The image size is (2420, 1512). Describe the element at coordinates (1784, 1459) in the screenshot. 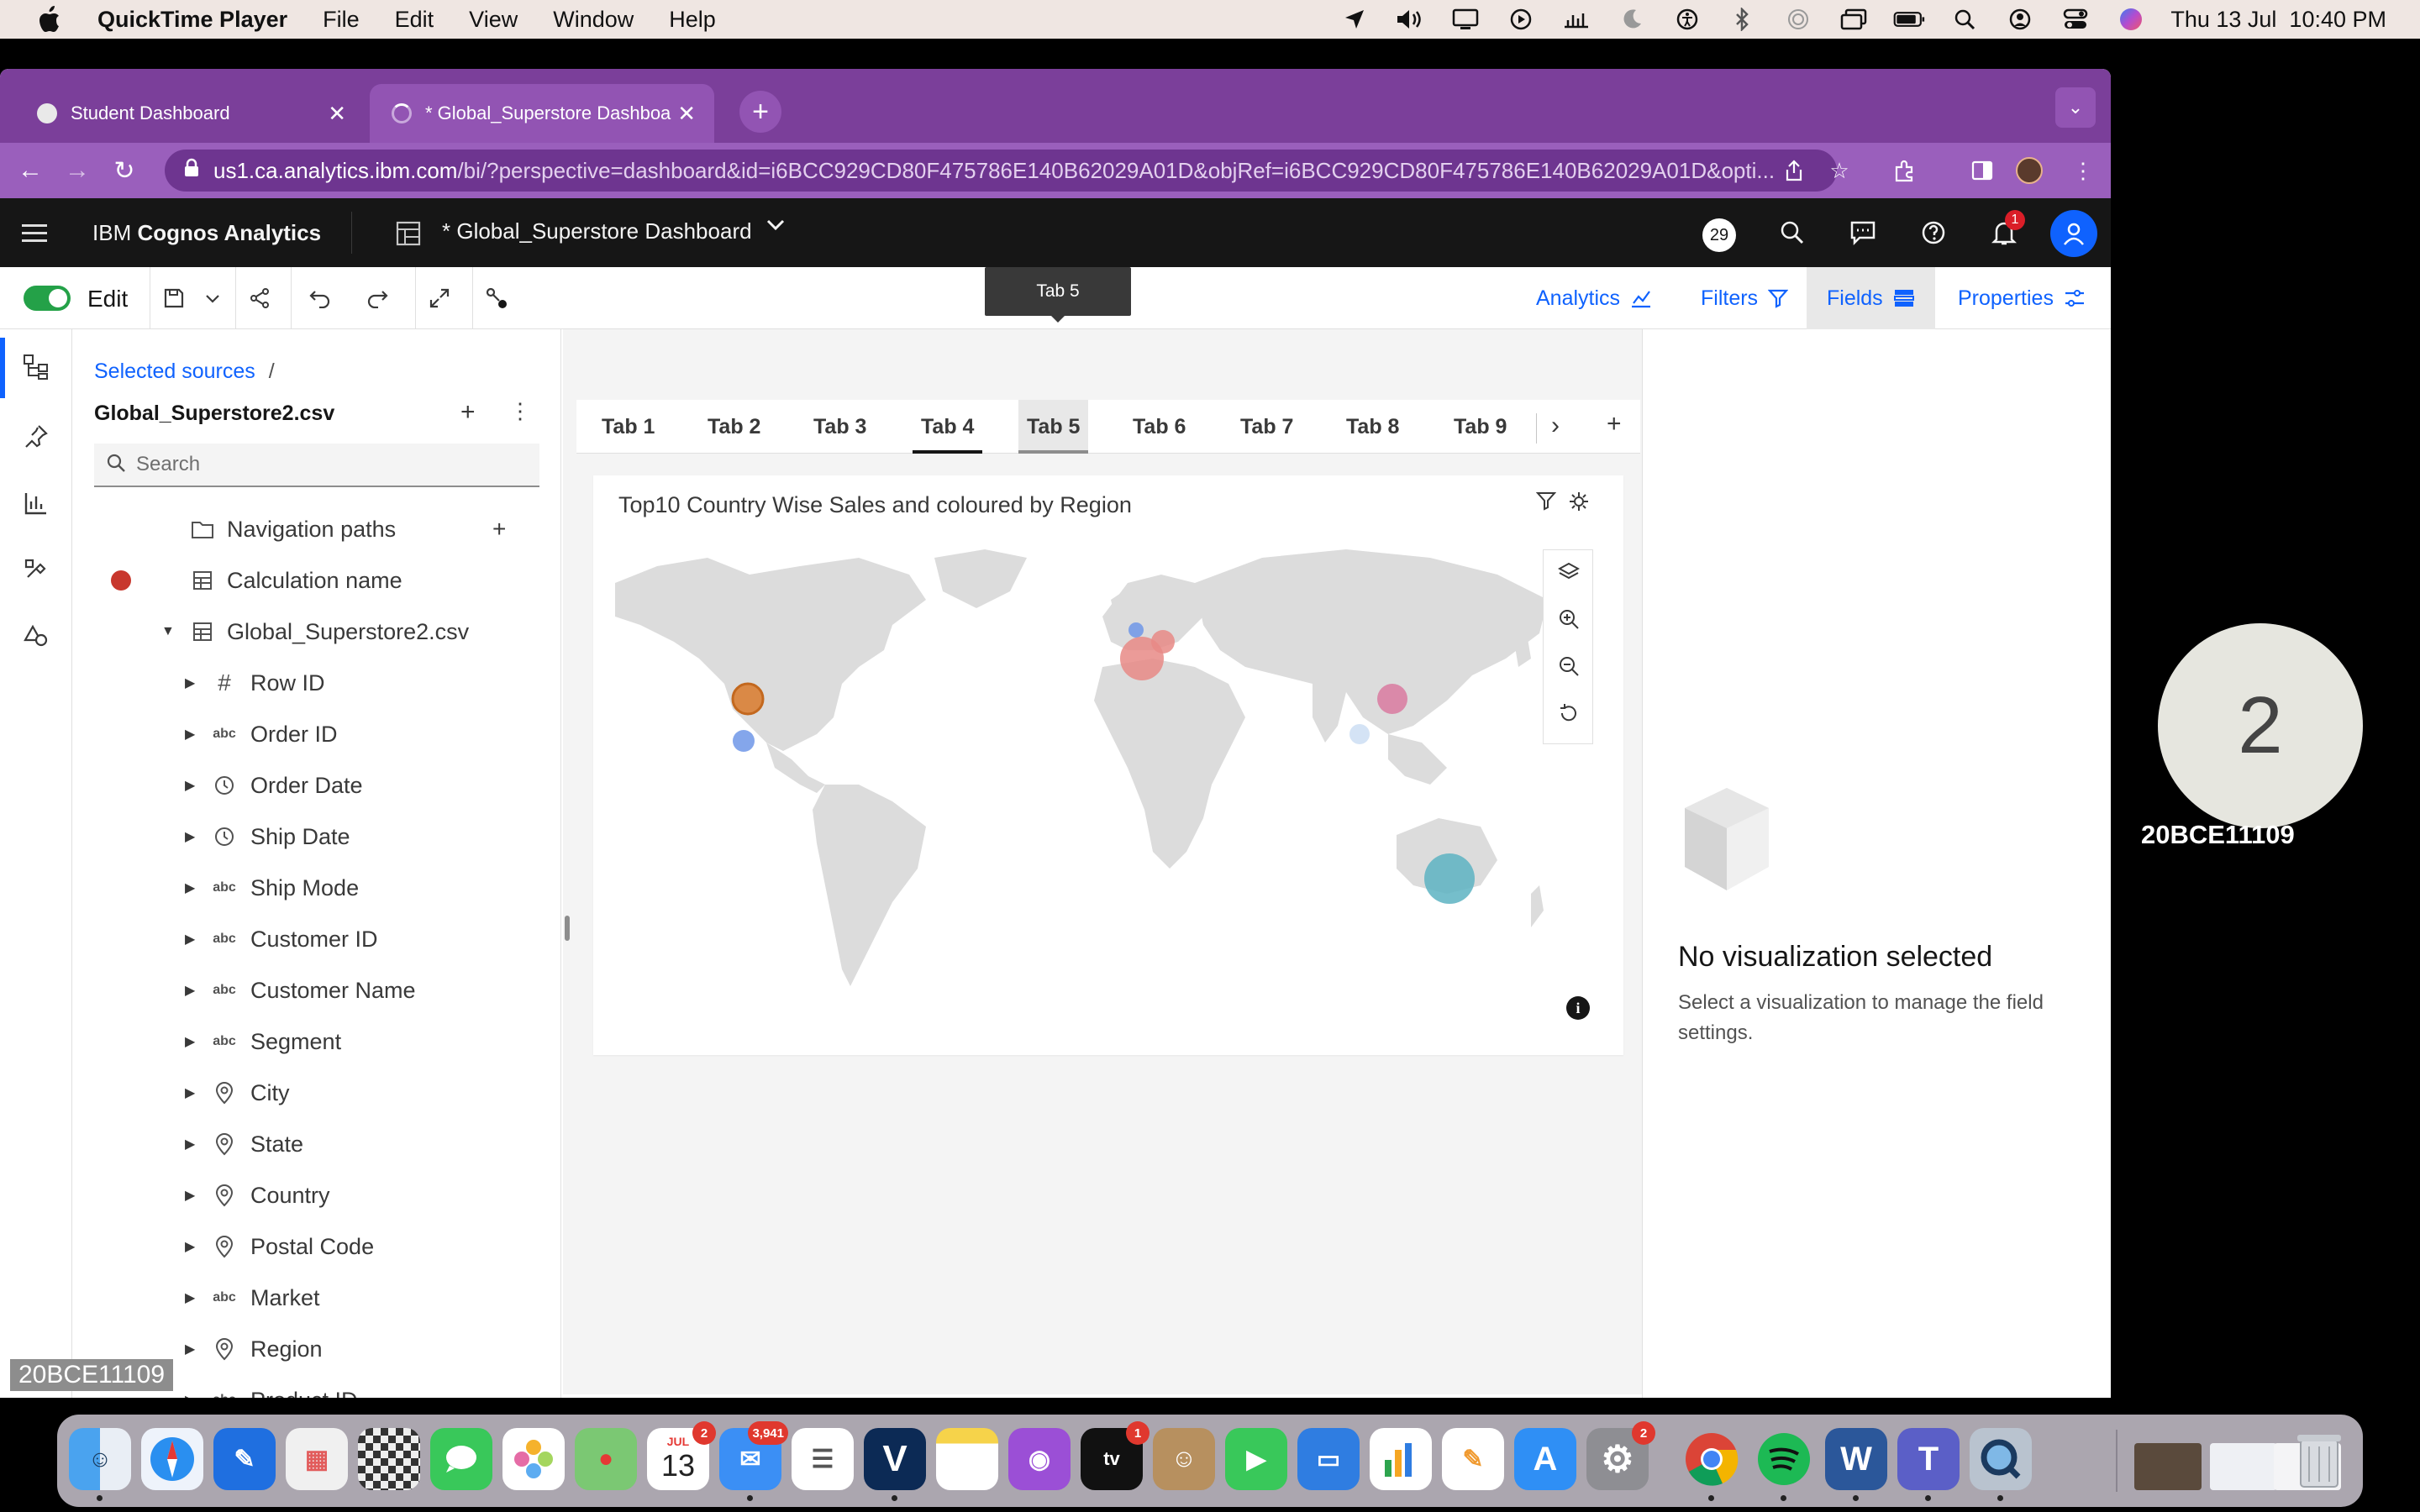

I see `spotify-icon` at that location.